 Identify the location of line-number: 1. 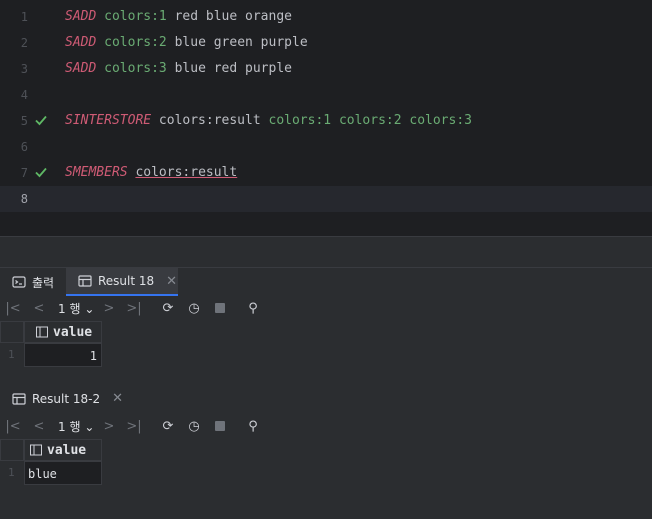
(24, 17).